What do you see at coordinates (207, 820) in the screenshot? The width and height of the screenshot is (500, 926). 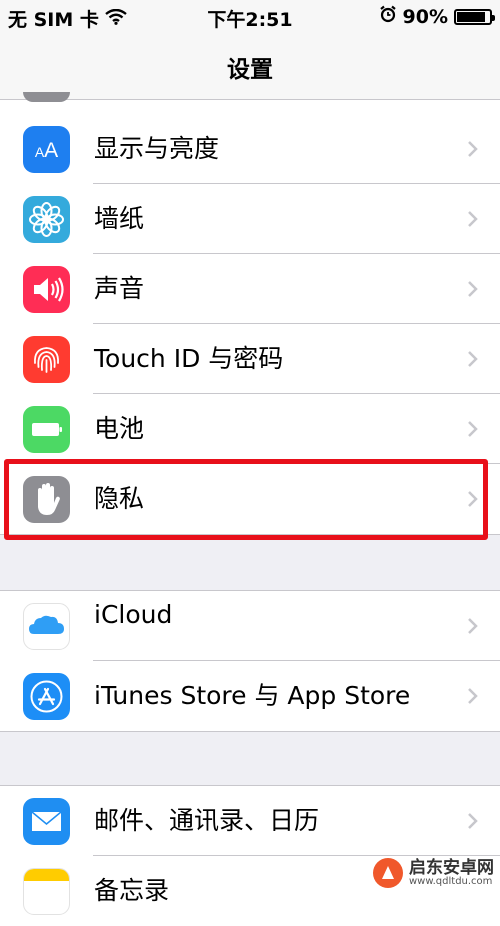 I see `settings-row-label: 邮件、通讯录、日历` at bounding box center [207, 820].